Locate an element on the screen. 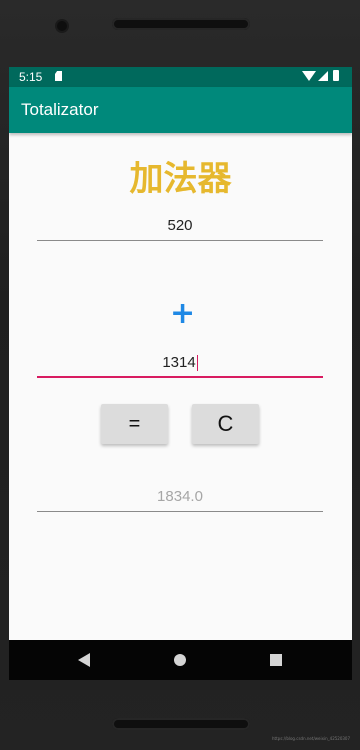 The image size is (360, 750). battery-icon is located at coordinates (336, 75).